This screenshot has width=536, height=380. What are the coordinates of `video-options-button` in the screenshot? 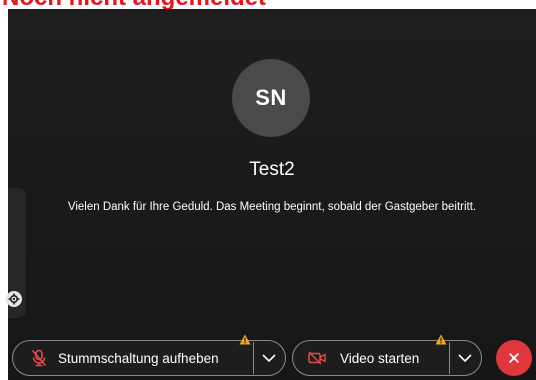 It's located at (465, 358).